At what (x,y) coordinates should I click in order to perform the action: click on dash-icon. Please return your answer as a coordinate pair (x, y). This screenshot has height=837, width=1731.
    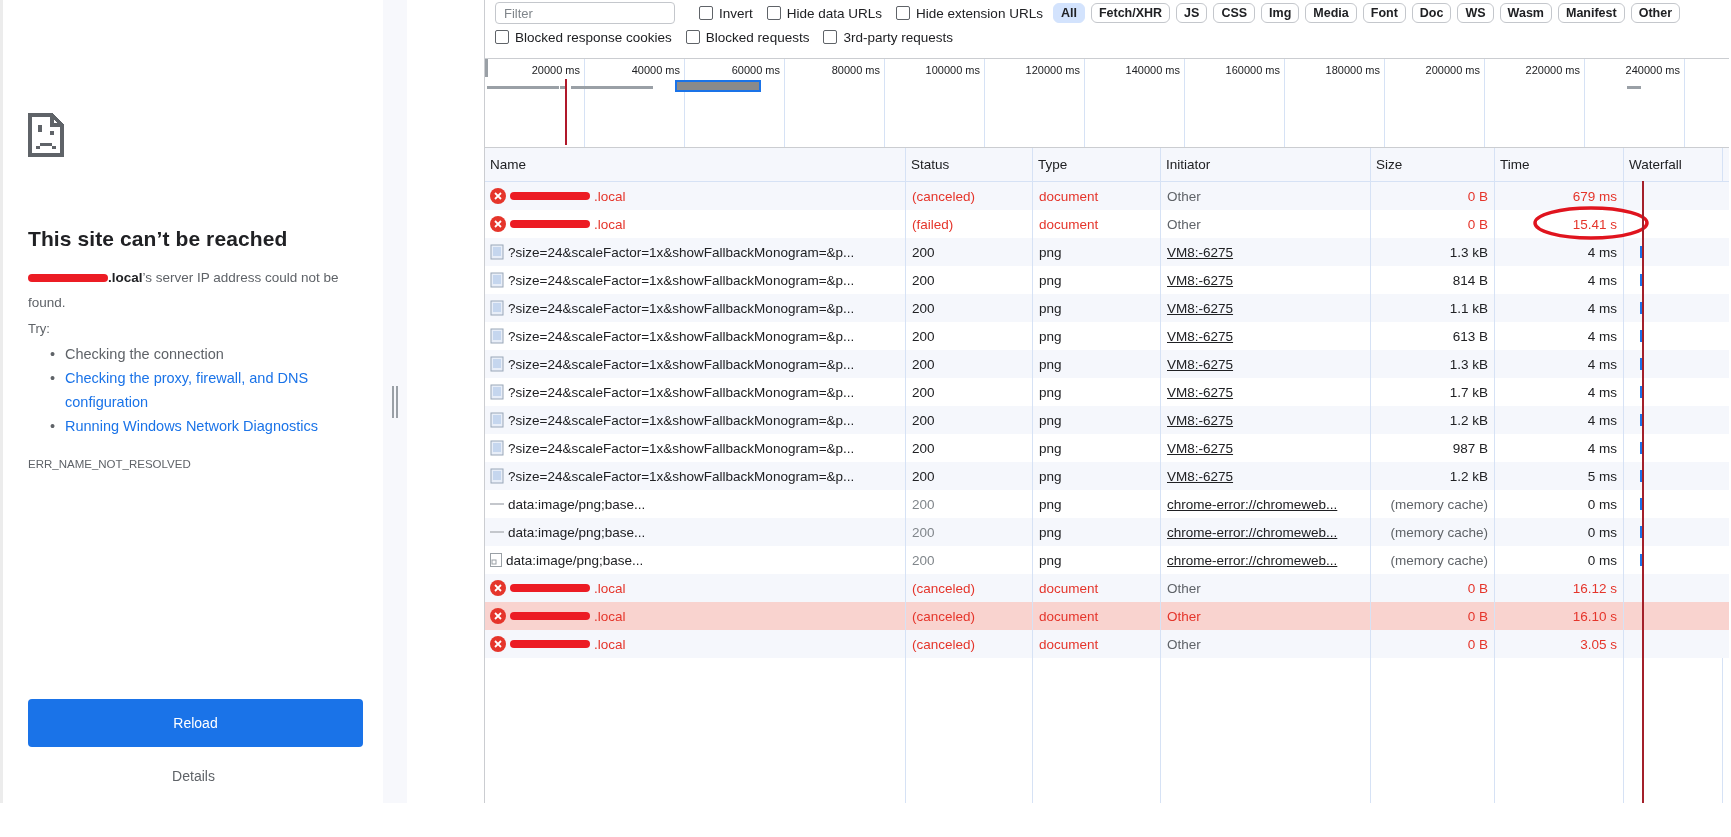
    Looking at the image, I should click on (497, 532).